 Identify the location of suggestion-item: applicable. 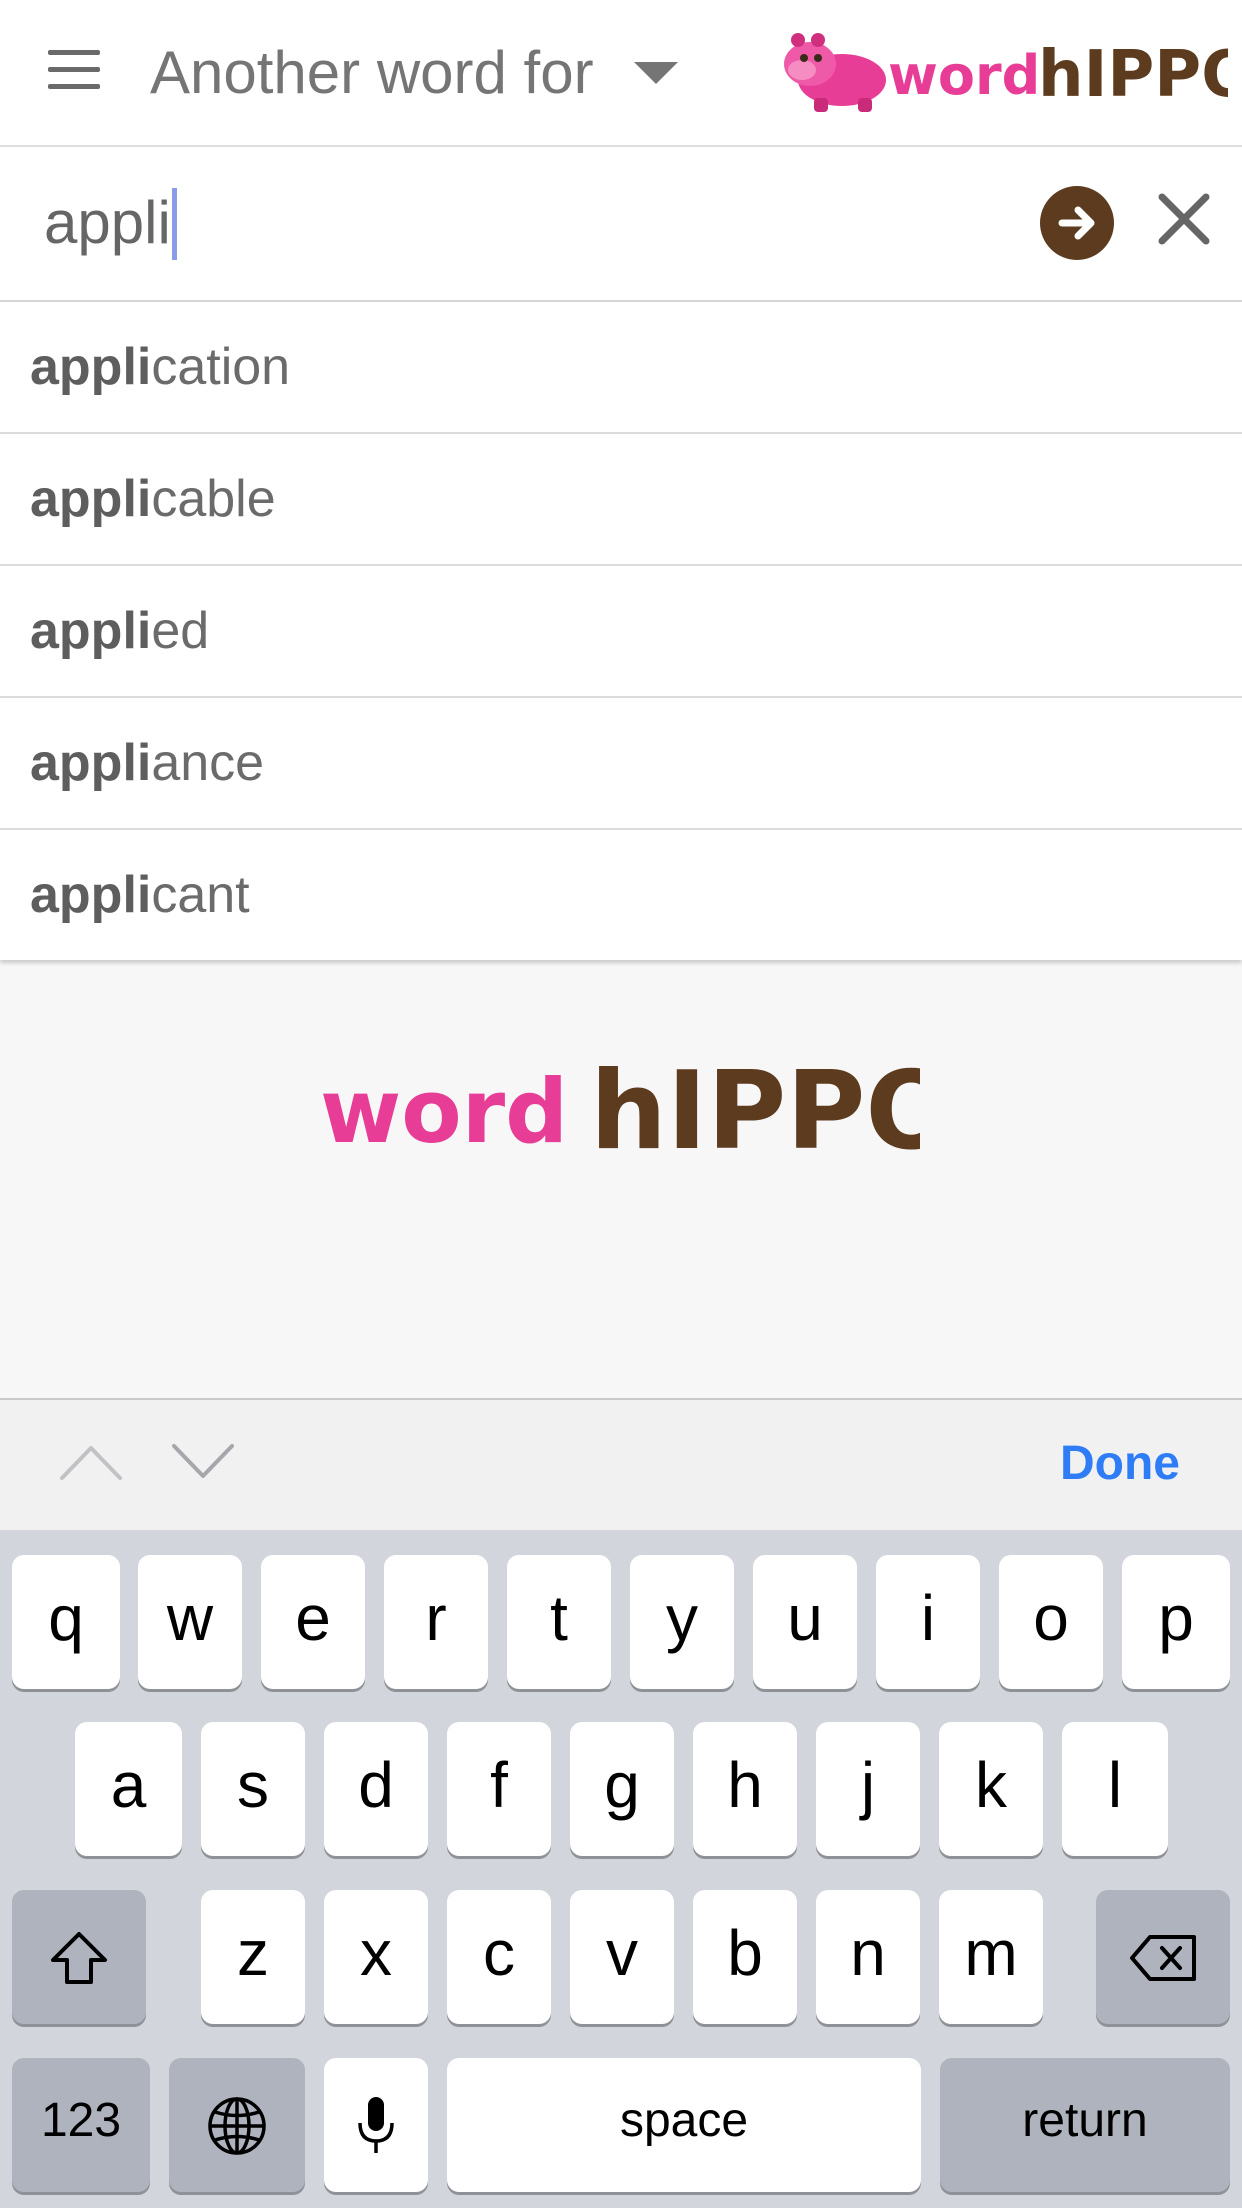
(621, 500).